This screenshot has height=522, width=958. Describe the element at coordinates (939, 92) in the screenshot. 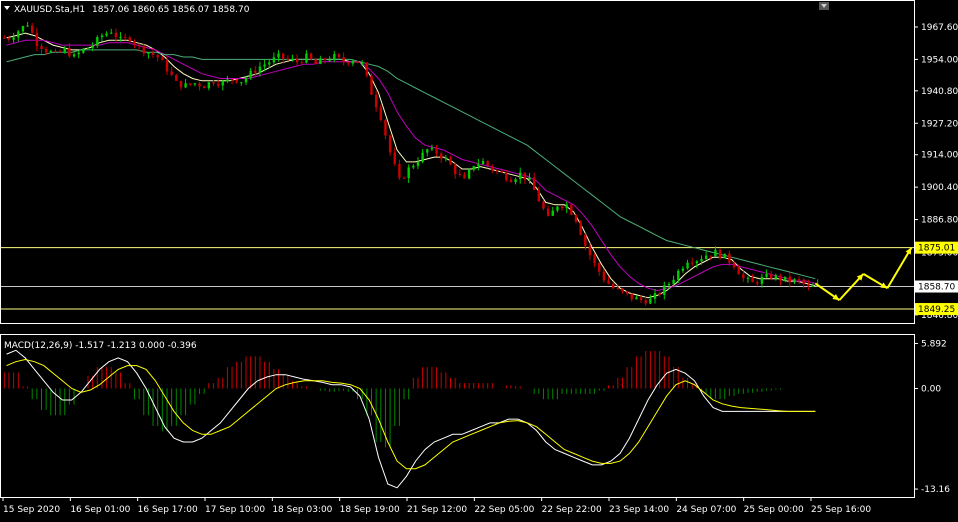

I see `price-tick-label: 1940.80` at that location.